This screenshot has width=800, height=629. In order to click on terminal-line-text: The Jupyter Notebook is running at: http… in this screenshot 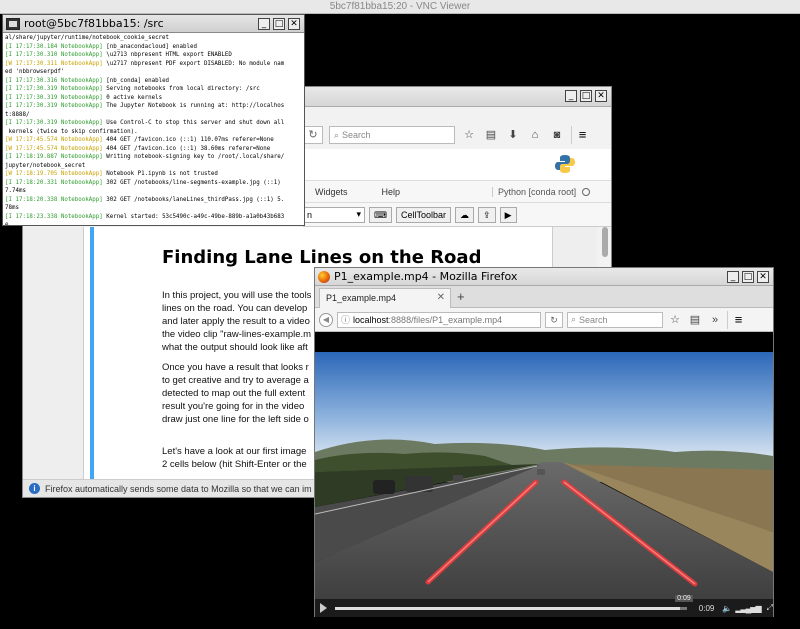, I will do `click(193, 106)`.